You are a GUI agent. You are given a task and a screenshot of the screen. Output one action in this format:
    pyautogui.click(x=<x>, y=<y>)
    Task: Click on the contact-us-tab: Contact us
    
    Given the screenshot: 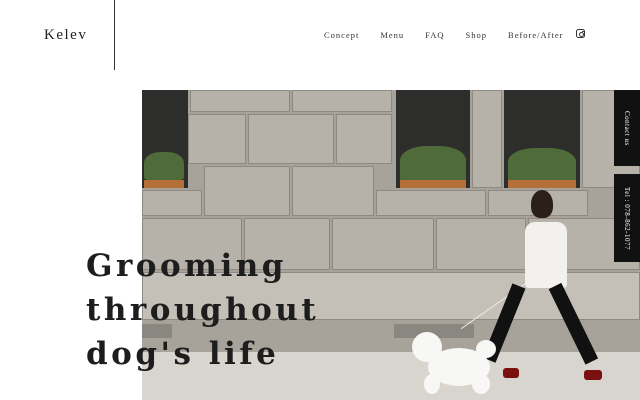 What is the action you would take?
    pyautogui.click(x=627, y=128)
    